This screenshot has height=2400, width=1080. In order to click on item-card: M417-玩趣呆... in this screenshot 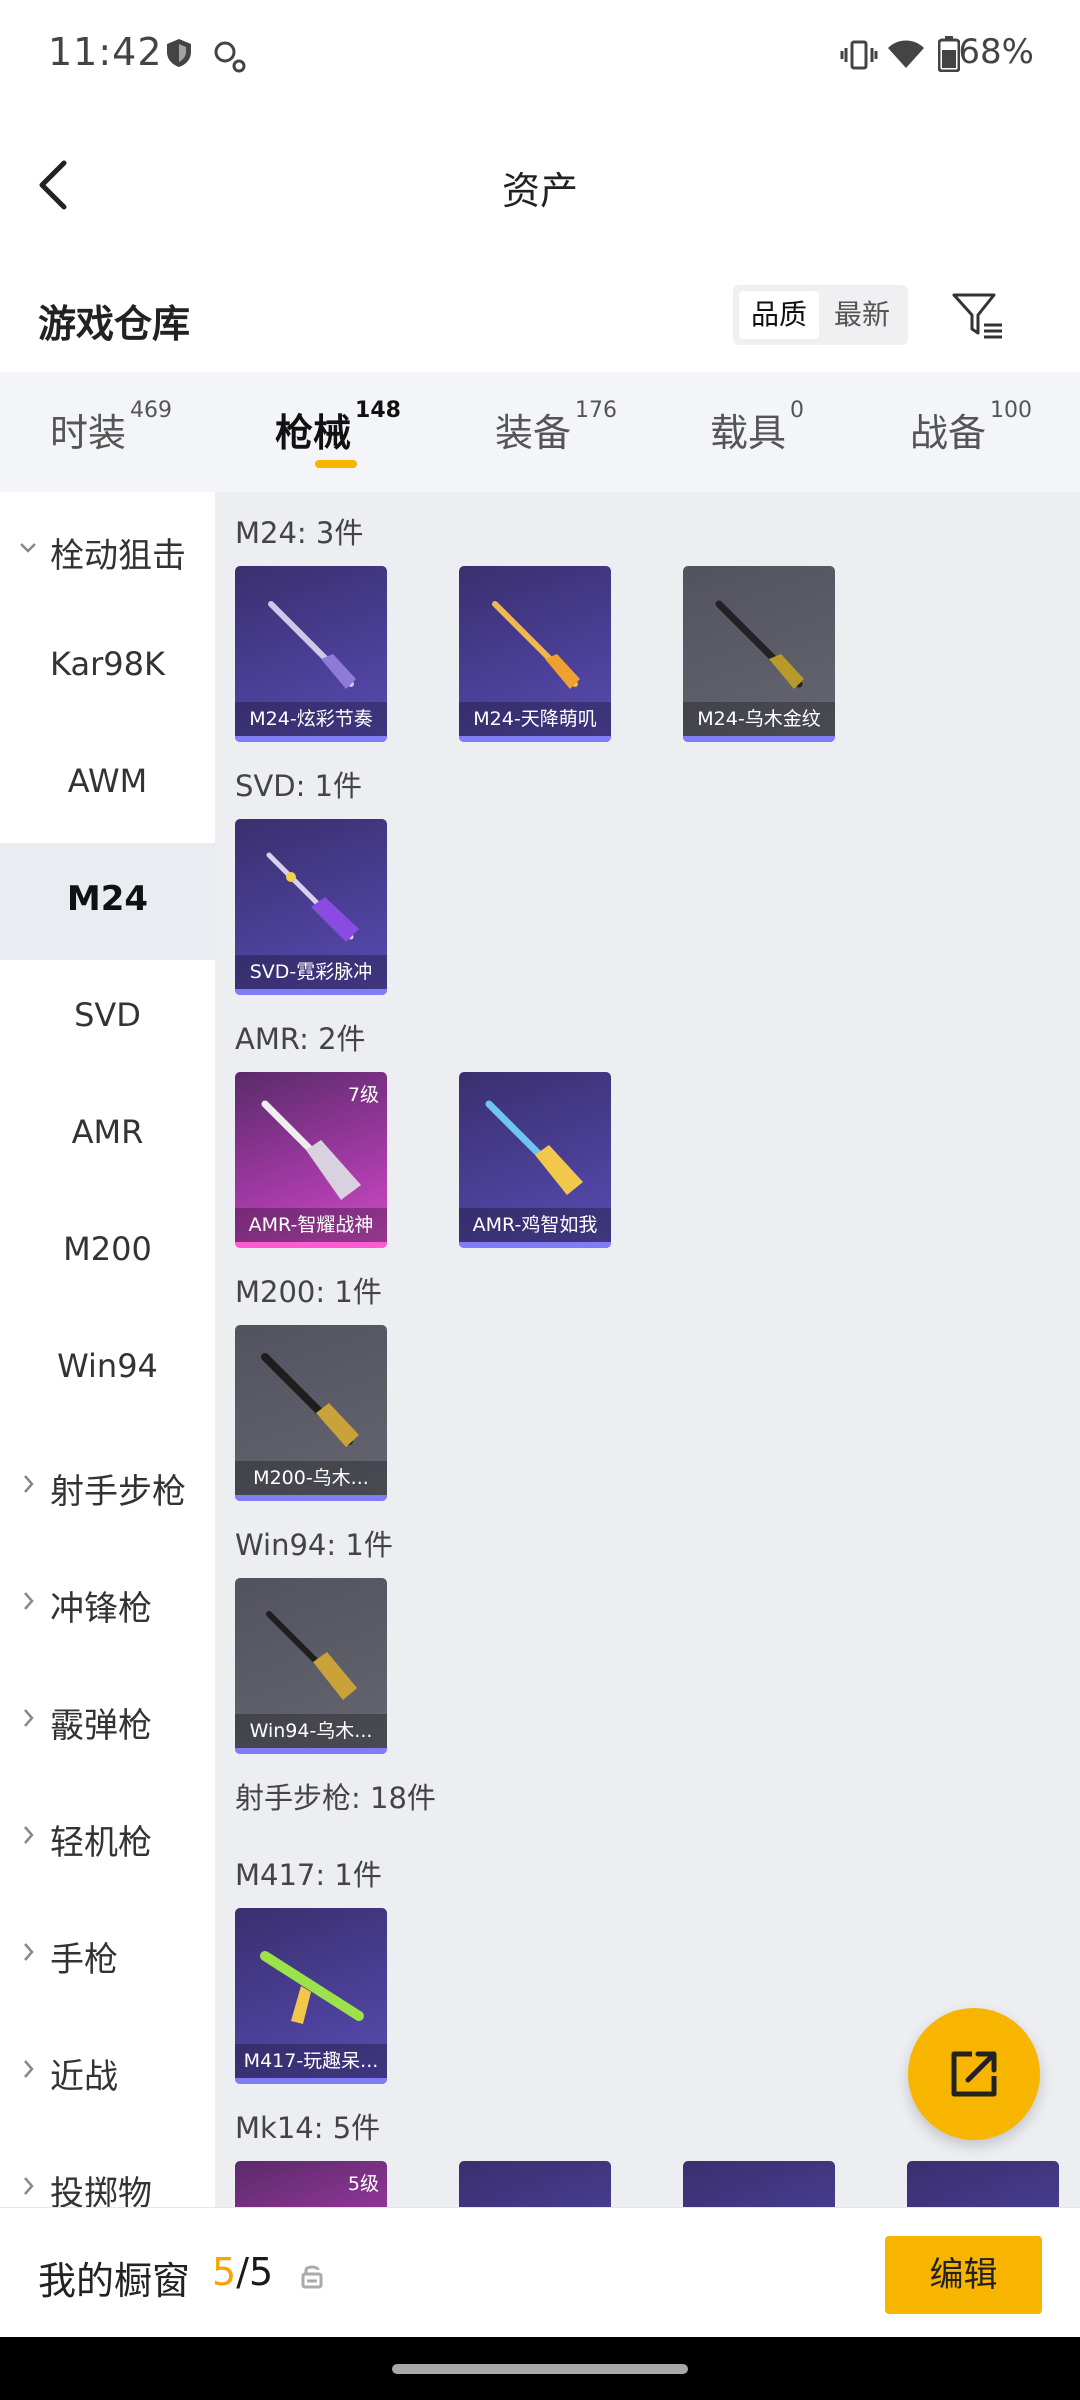, I will do `click(311, 1996)`.